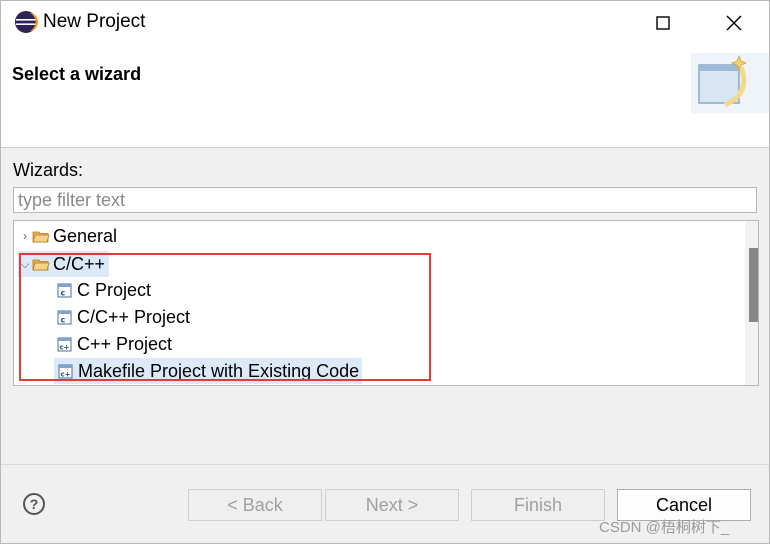  I want to click on tree-item-cpp-project: c+ C++ Project, so click(114, 344).